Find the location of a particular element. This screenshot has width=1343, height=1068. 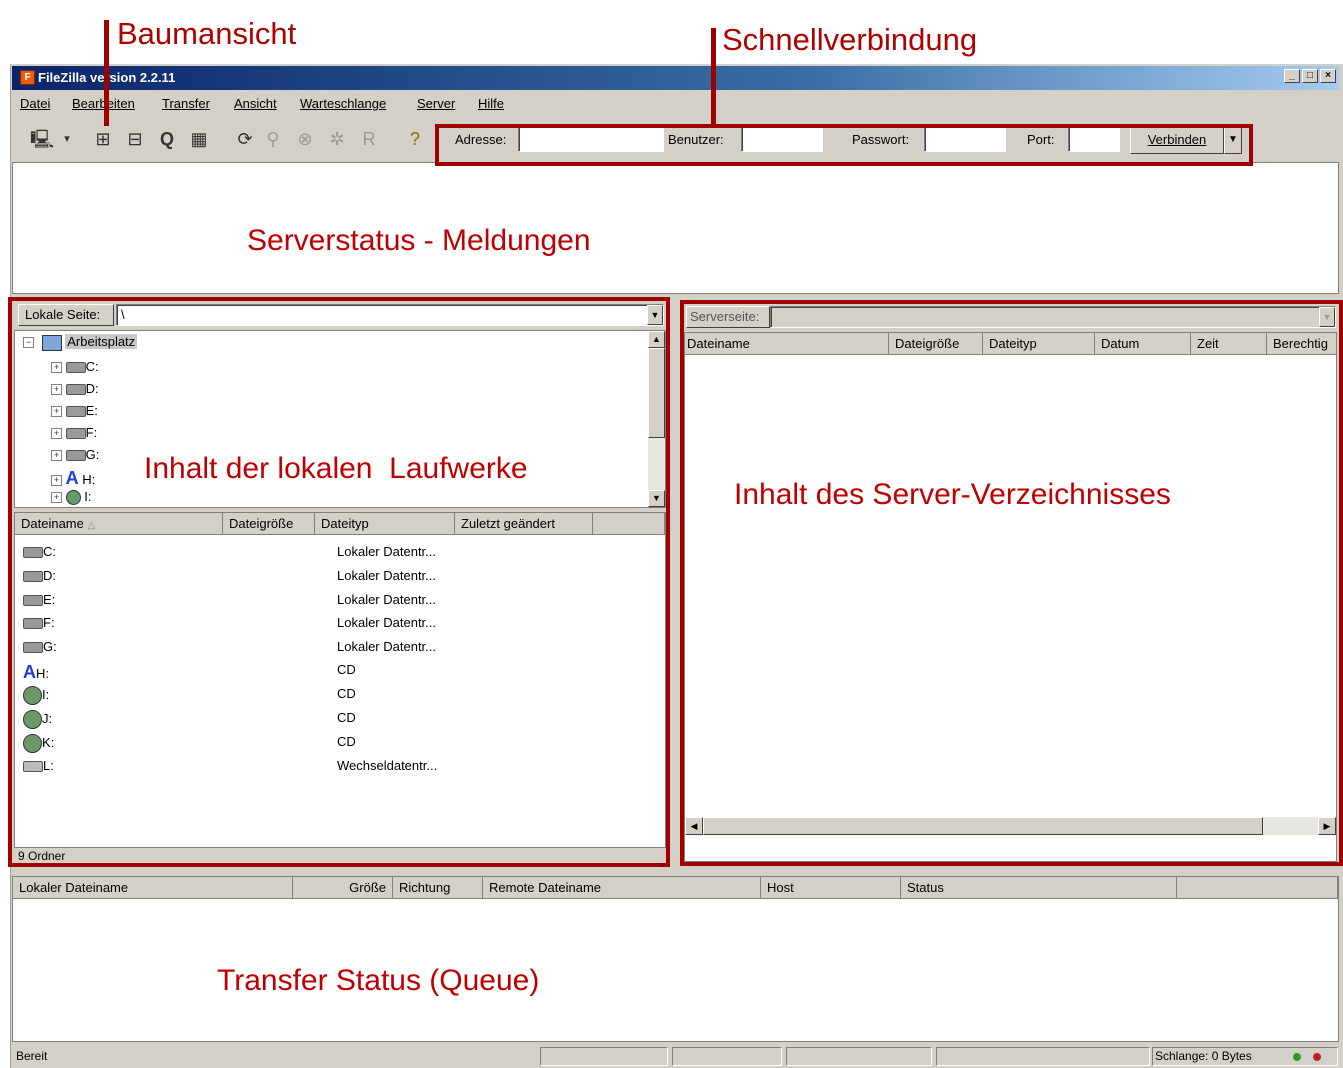

menu-datei: Datei is located at coordinates (35, 103).